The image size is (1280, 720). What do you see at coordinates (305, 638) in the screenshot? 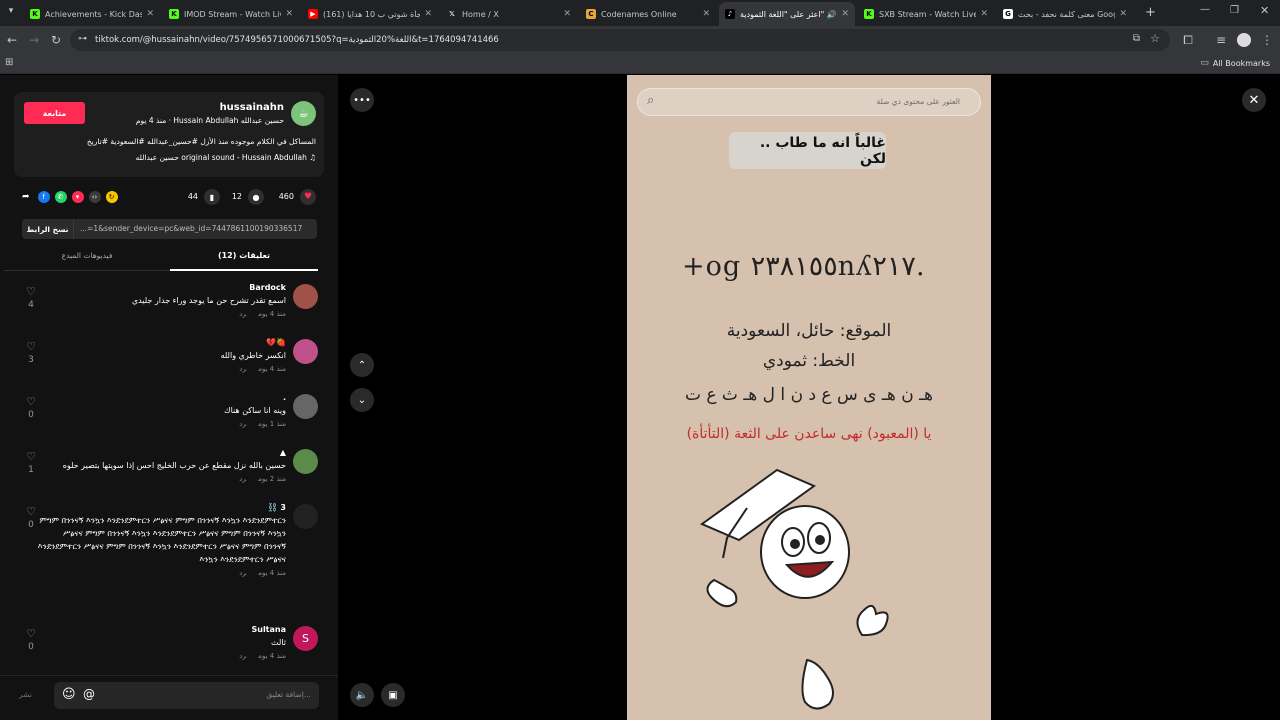
I see `commenter-avatar: S` at bounding box center [305, 638].